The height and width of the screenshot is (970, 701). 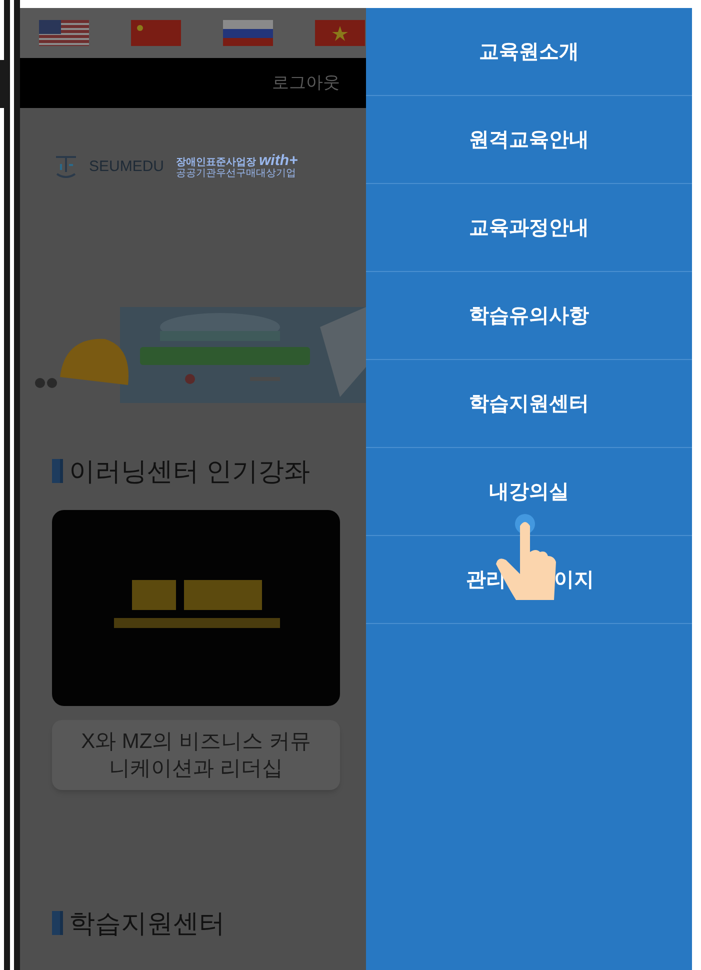 I want to click on menu-item: 학습지원센터, so click(x=529, y=404).